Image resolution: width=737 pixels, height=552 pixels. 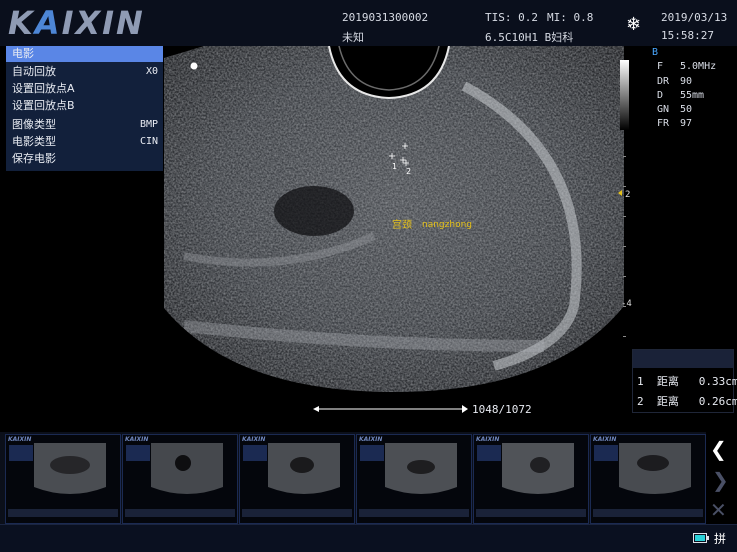 I want to click on param-row: D, so click(x=660, y=95).